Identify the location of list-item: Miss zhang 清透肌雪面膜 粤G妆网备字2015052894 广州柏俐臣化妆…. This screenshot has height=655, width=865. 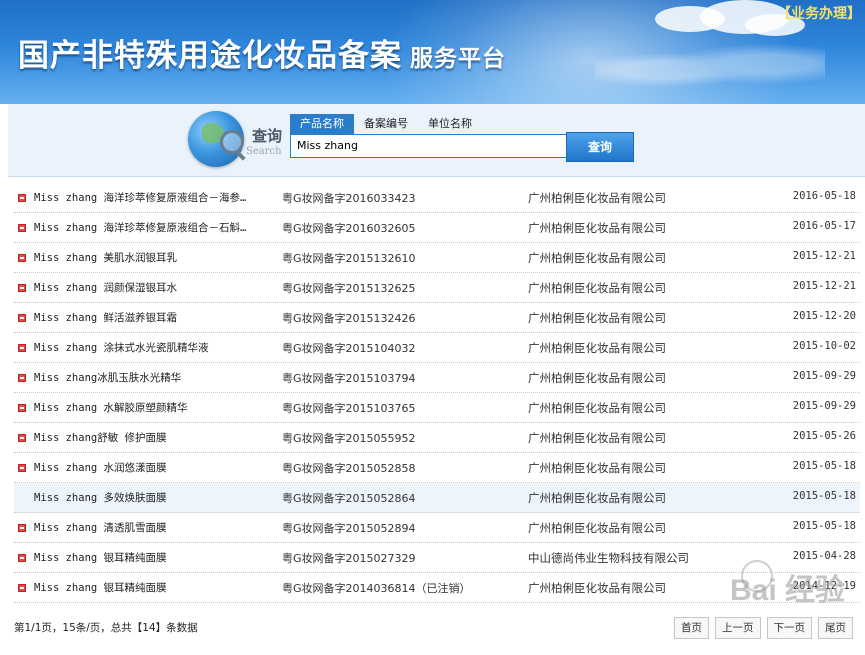
(437, 528).